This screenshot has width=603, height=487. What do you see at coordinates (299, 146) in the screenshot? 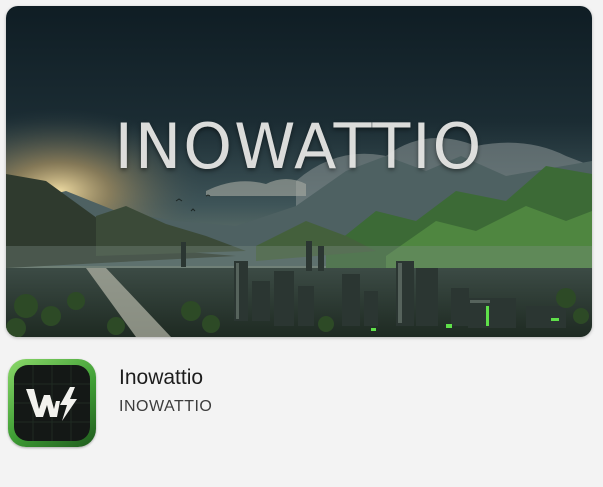
I see `banner-title: INOWATTIO` at bounding box center [299, 146].